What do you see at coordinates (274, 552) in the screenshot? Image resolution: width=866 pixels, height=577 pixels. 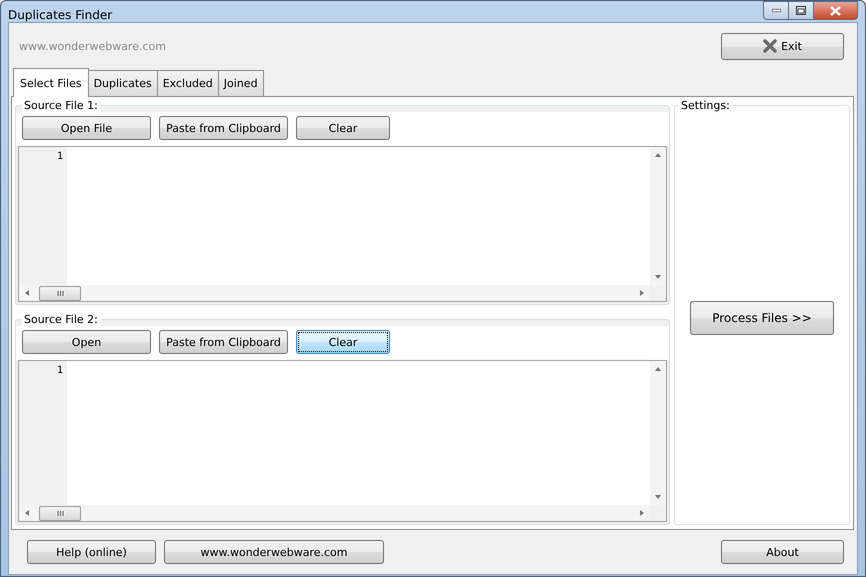 I see `website-button: www.wonderwebware.com` at bounding box center [274, 552].